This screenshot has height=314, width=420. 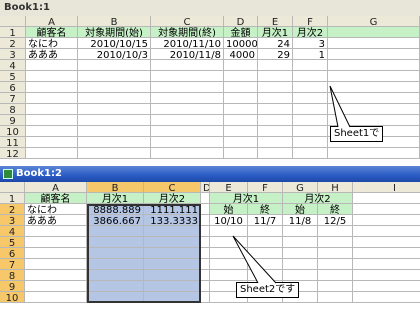 I want to click on table-cell: 2010/10/15, so click(x=114, y=43).